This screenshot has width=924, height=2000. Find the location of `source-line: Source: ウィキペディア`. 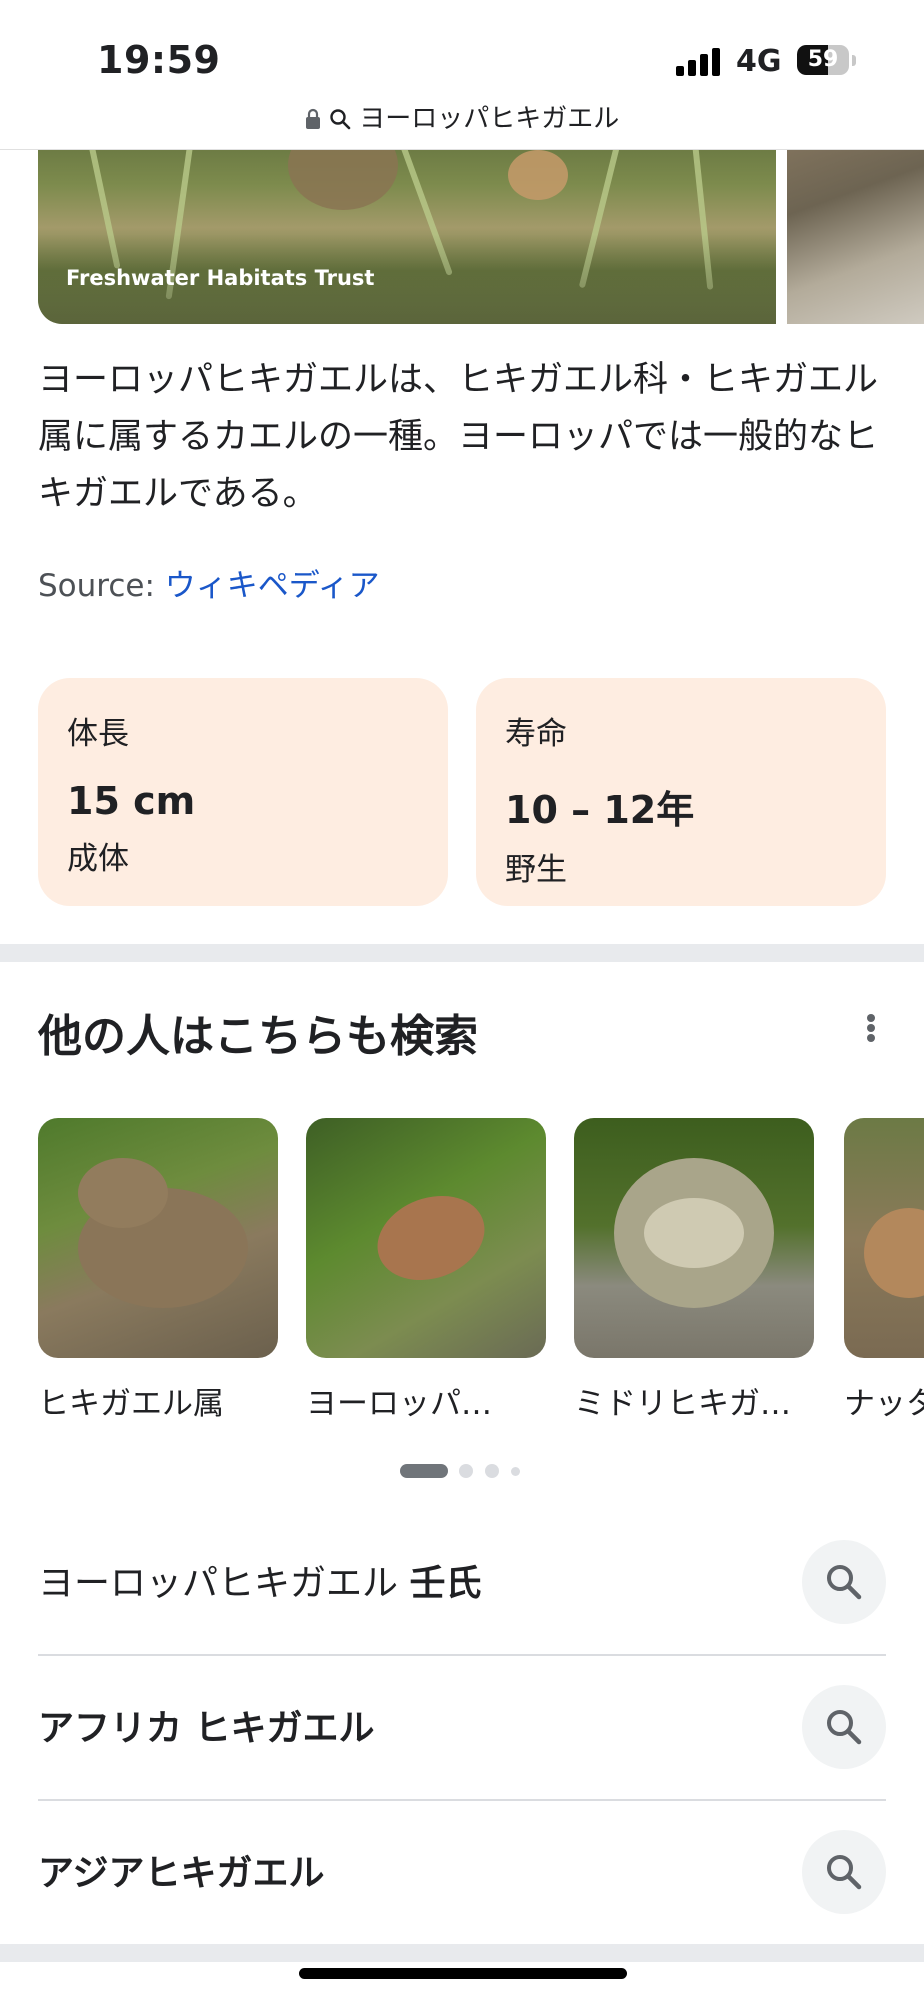

source-line: Source: ウィキペディア is located at coordinates (209, 582).